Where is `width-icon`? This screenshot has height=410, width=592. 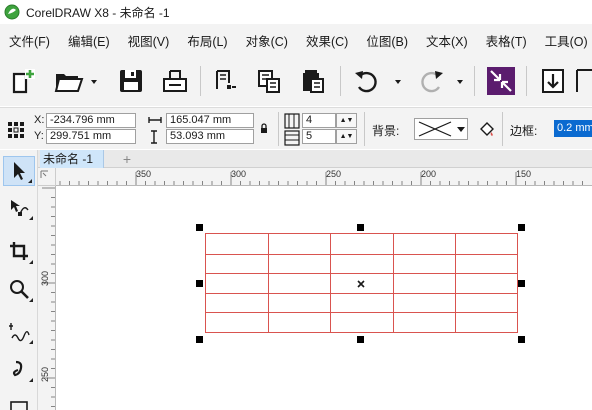 width-icon is located at coordinates (155, 120).